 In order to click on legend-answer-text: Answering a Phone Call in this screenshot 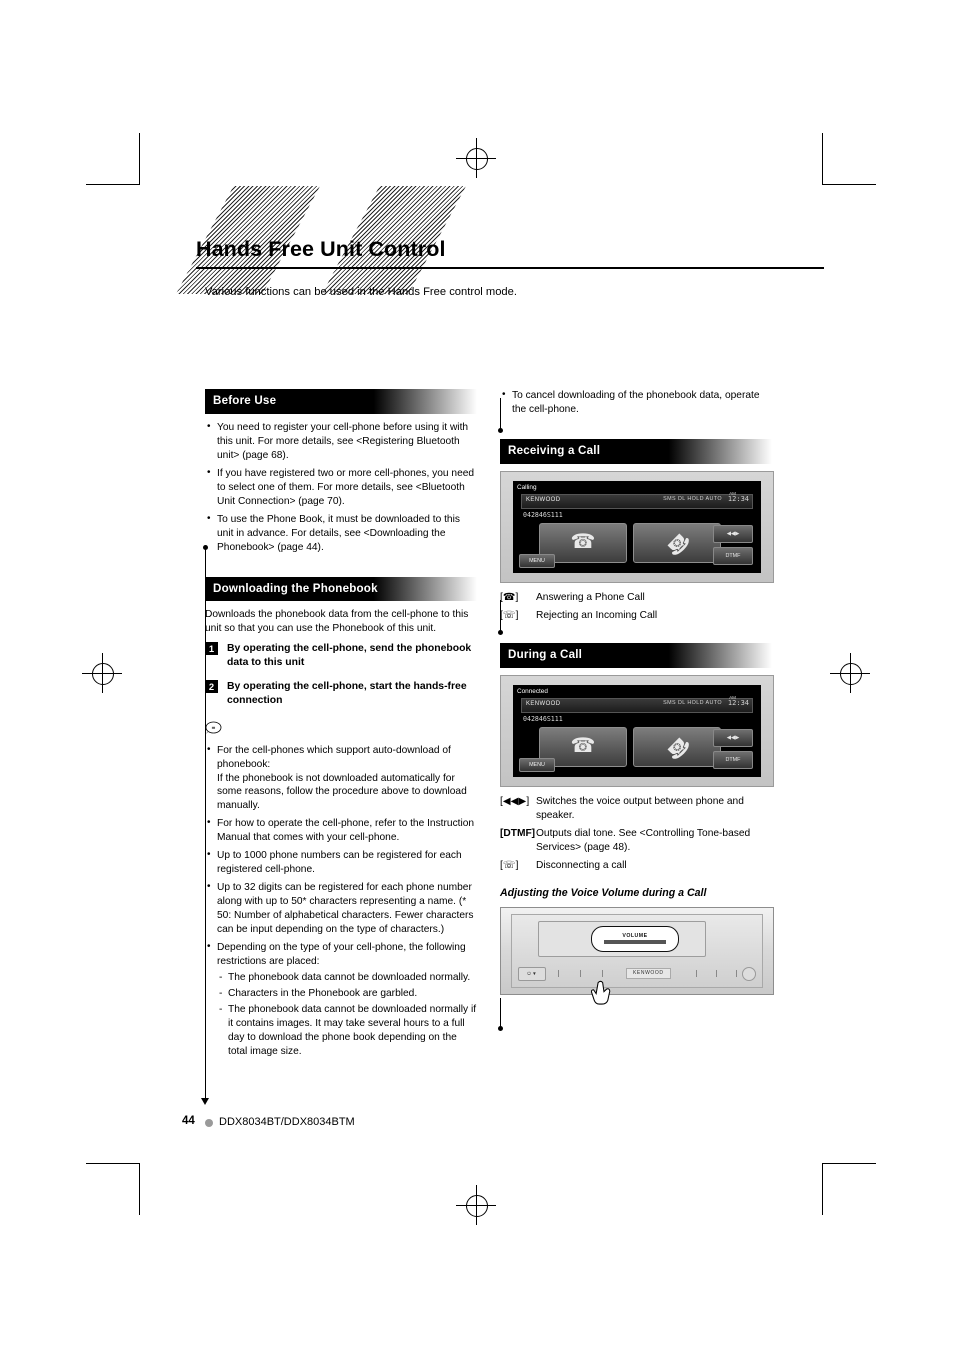, I will do `click(590, 597)`.